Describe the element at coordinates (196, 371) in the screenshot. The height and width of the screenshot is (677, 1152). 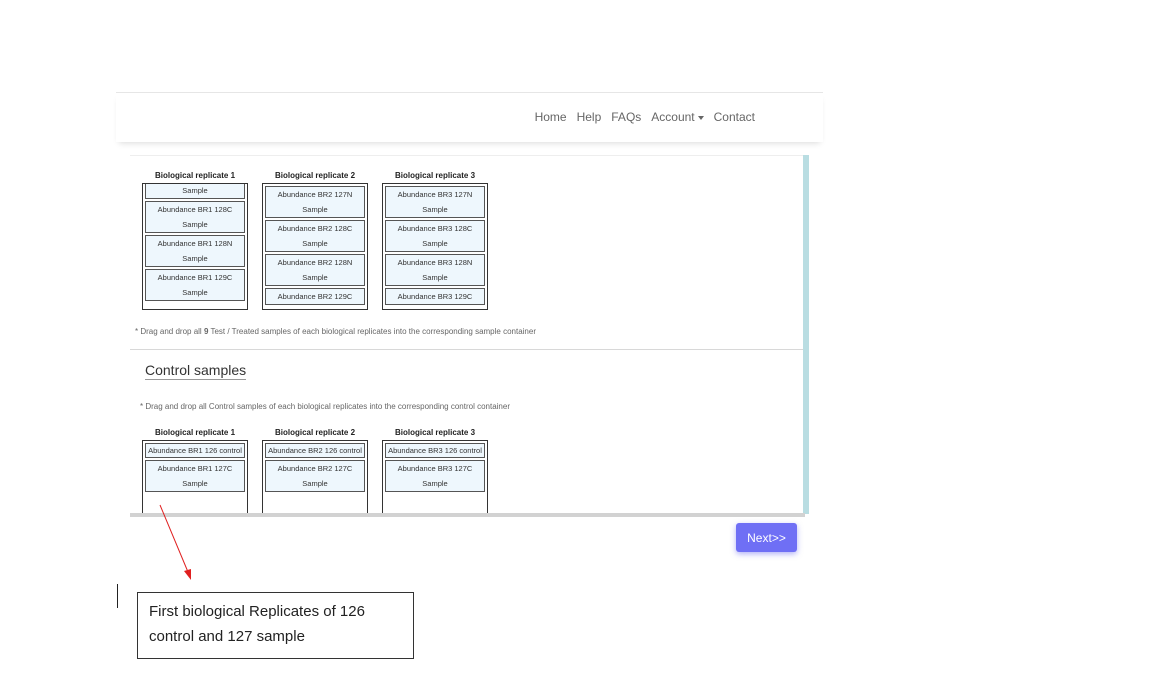
I see `control-samples-title: Control samples` at that location.